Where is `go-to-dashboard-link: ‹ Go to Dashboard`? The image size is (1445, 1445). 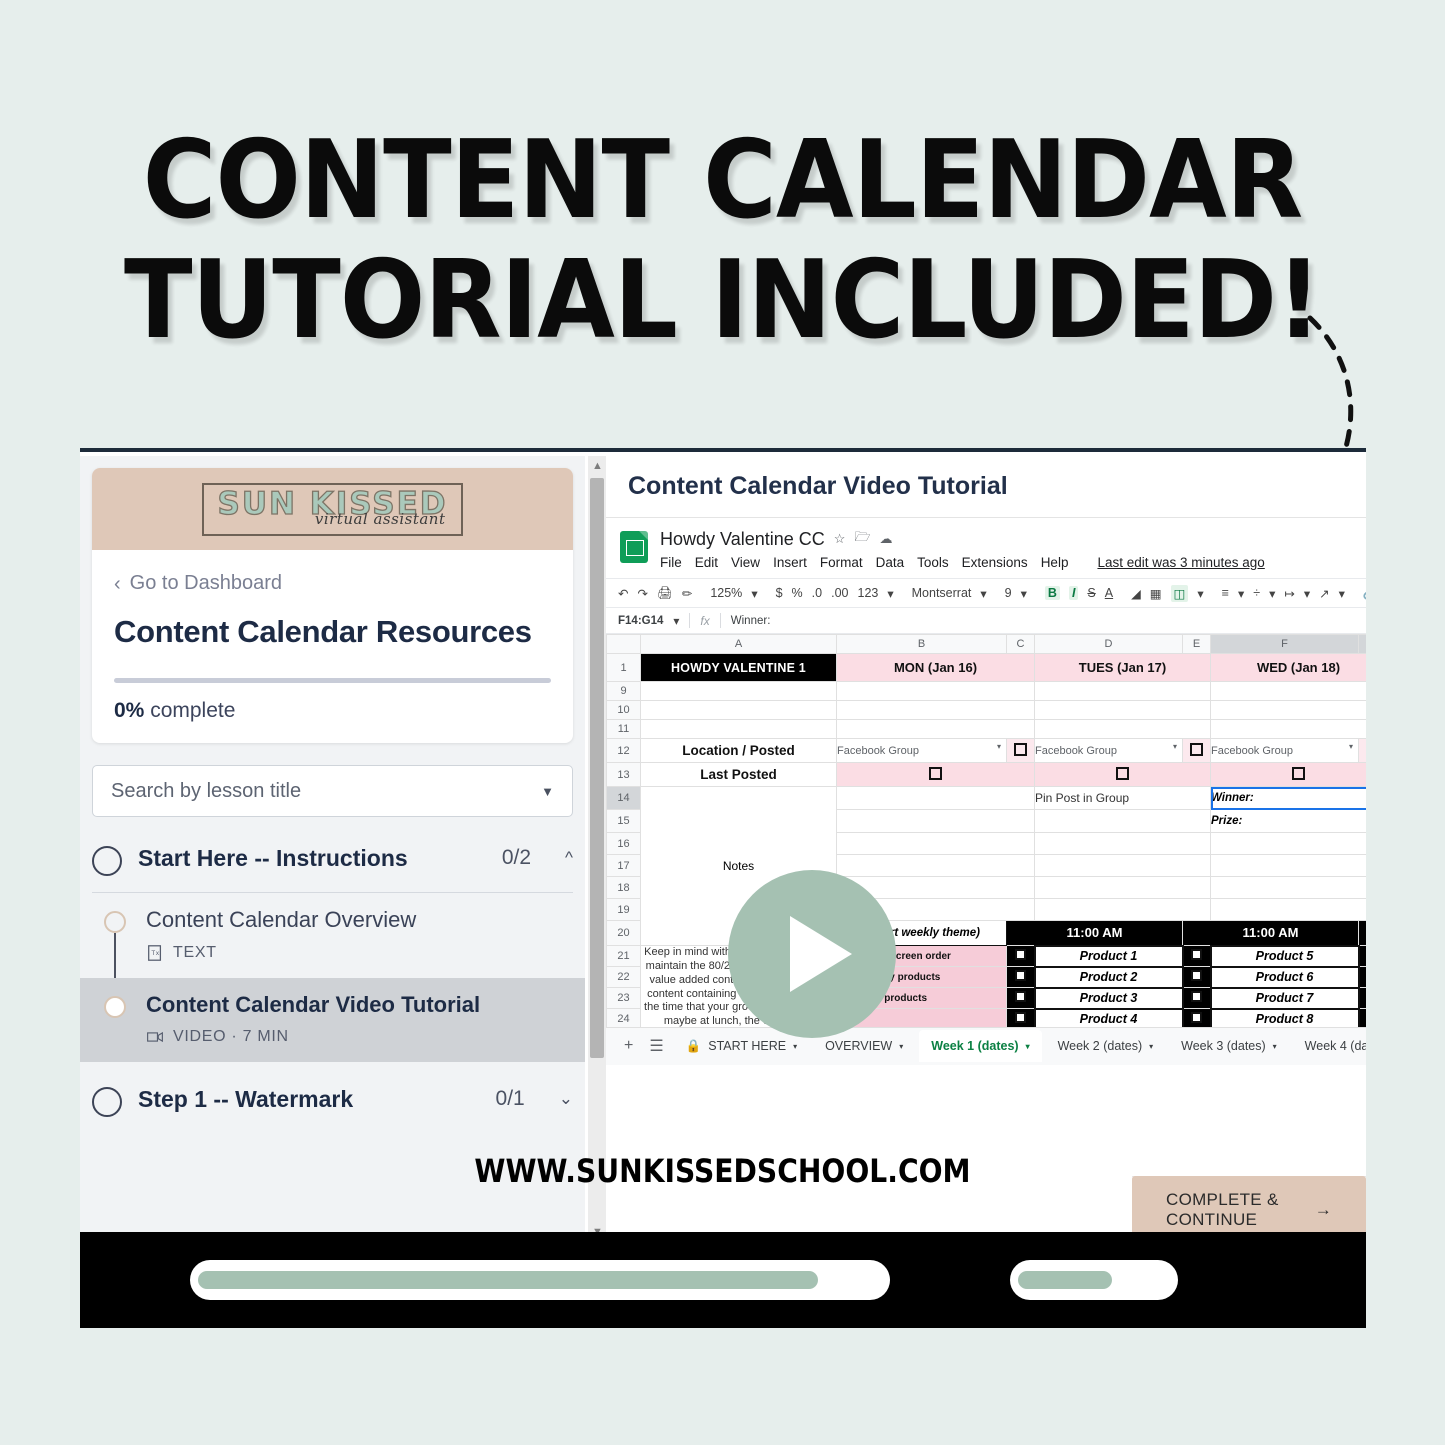 go-to-dashboard-link: ‹ Go to Dashboard is located at coordinates (332, 583).